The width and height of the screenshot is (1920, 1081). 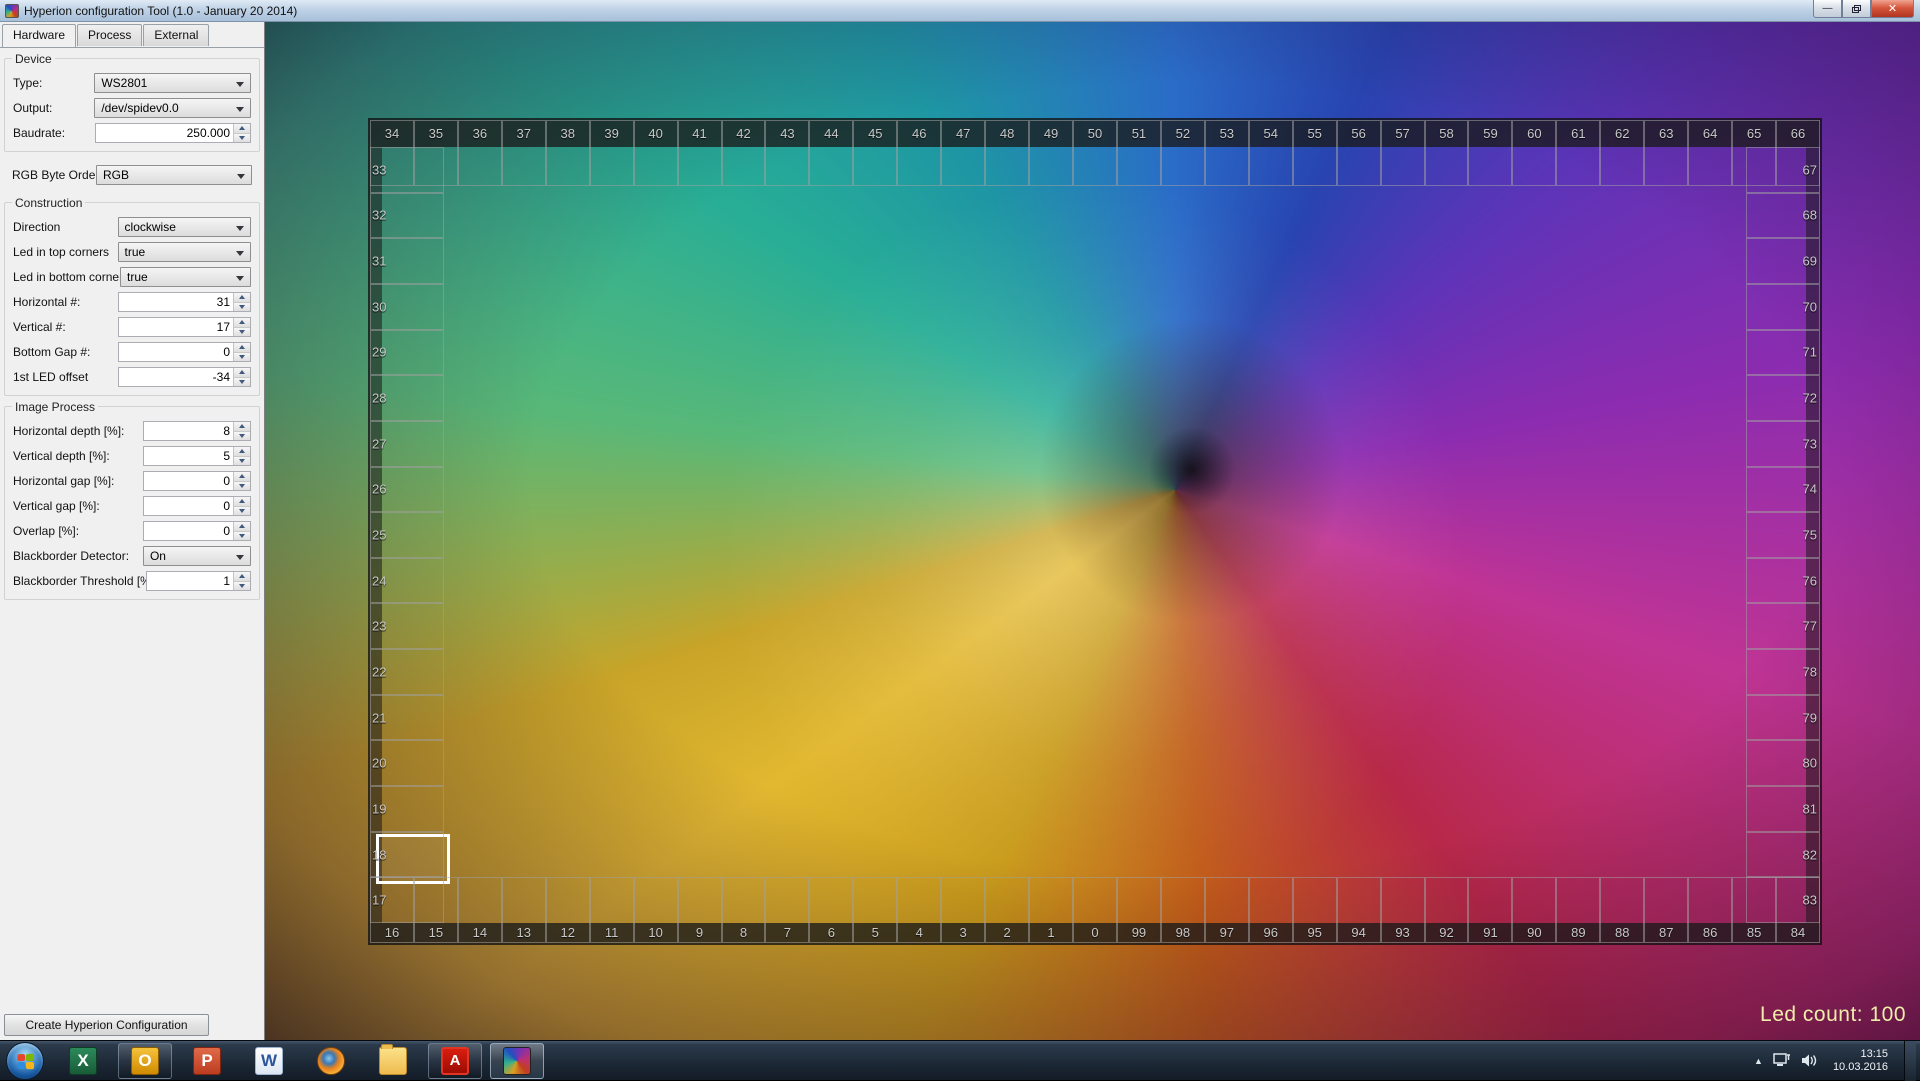 I want to click on led-cell-32: 32, so click(x=407, y=216).